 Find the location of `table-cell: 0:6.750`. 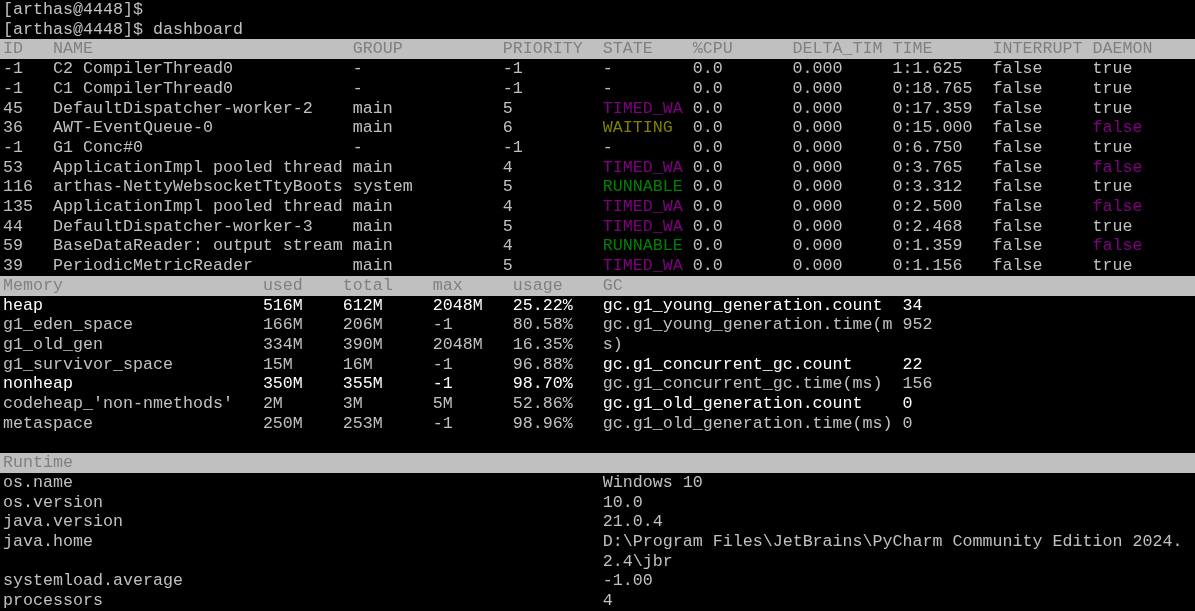

table-cell: 0:6.750 is located at coordinates (927, 147).